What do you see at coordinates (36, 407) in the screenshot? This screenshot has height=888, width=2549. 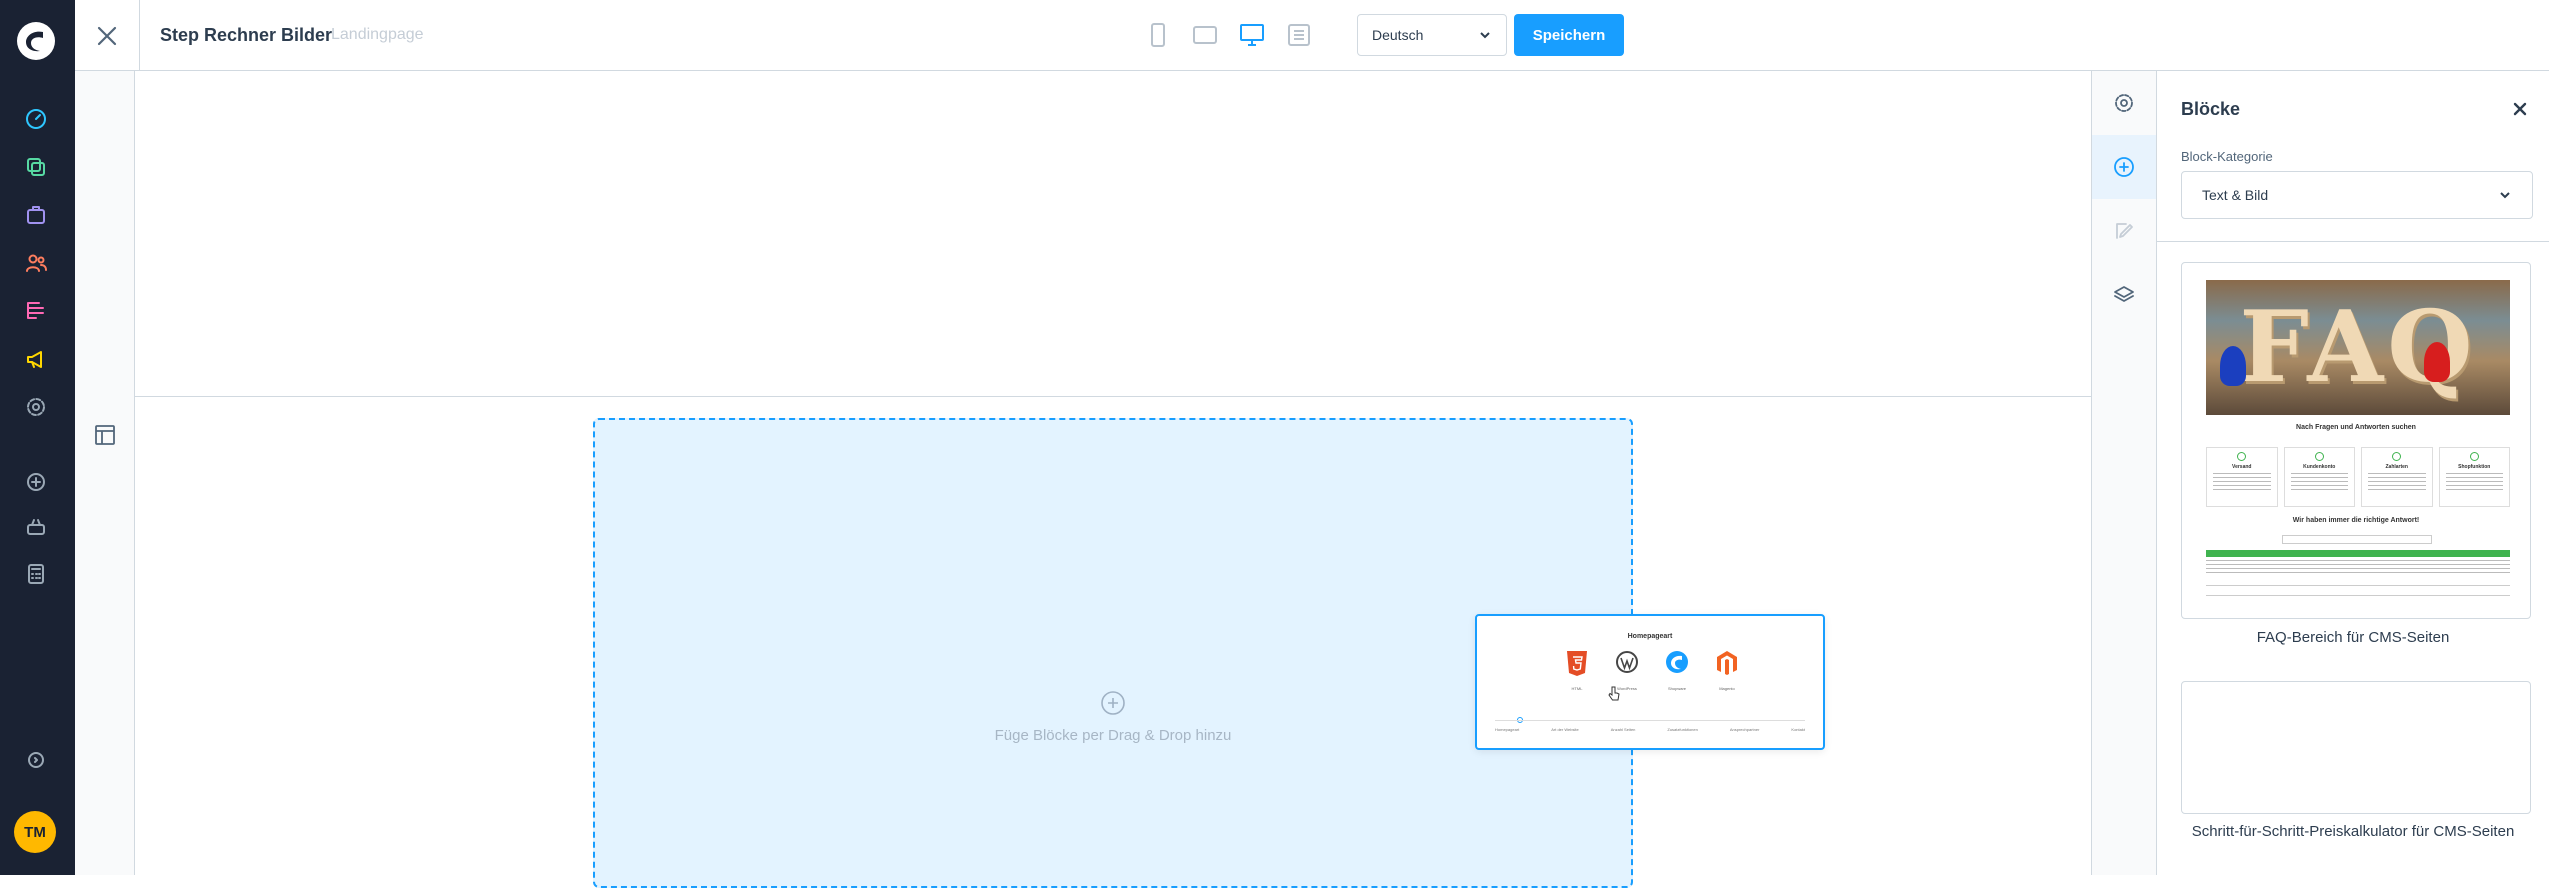 I see `settings-icon` at bounding box center [36, 407].